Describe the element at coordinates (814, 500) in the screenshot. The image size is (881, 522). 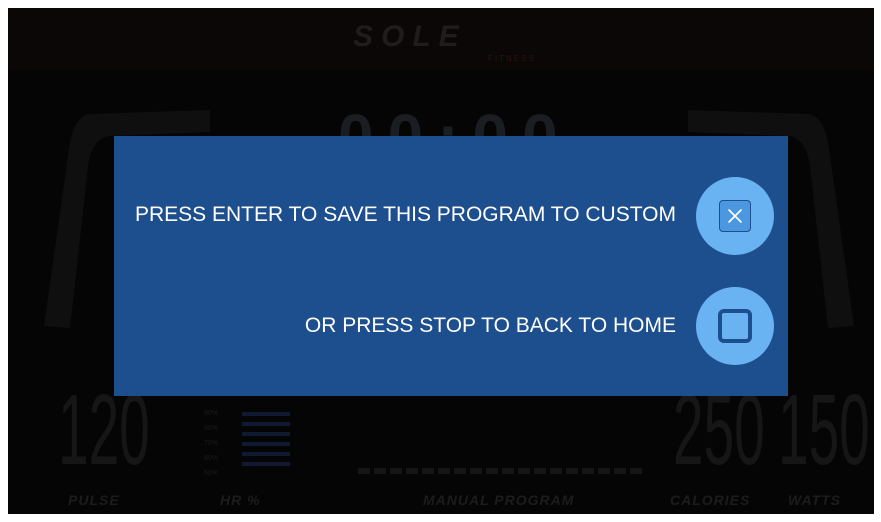
I see `watts-label: WATTS` at that location.